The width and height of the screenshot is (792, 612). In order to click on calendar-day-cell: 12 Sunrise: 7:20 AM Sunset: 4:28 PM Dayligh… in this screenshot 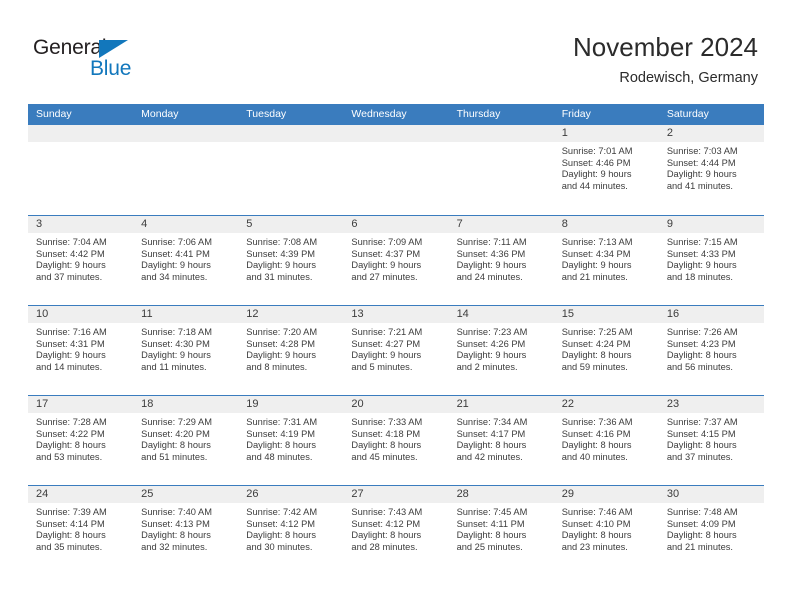, I will do `click(291, 350)`.